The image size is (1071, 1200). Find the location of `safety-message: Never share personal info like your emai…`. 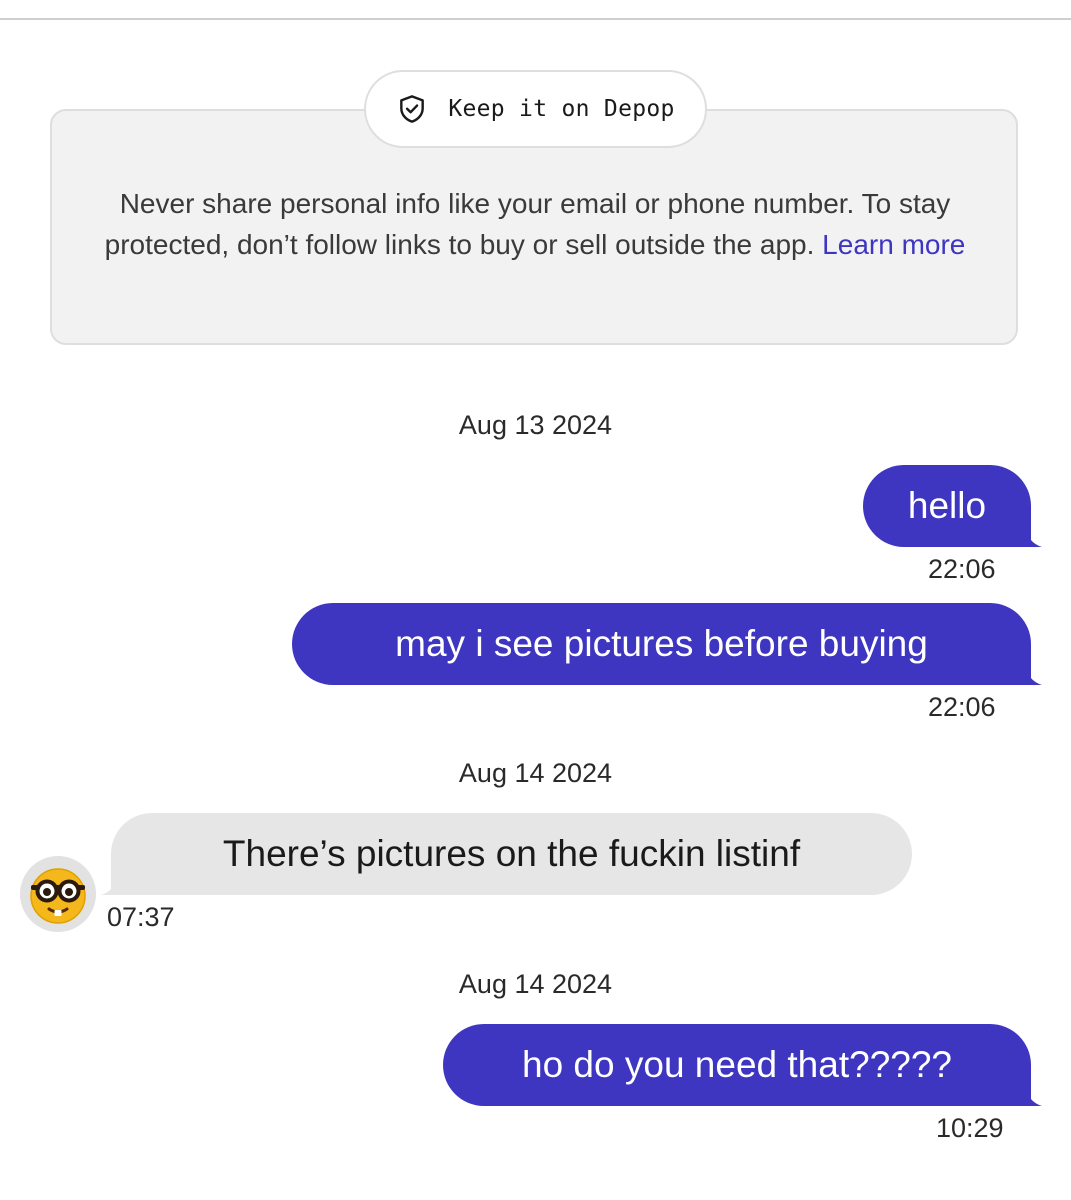

safety-message: Never share personal info like your emai… is located at coordinates (535, 224).